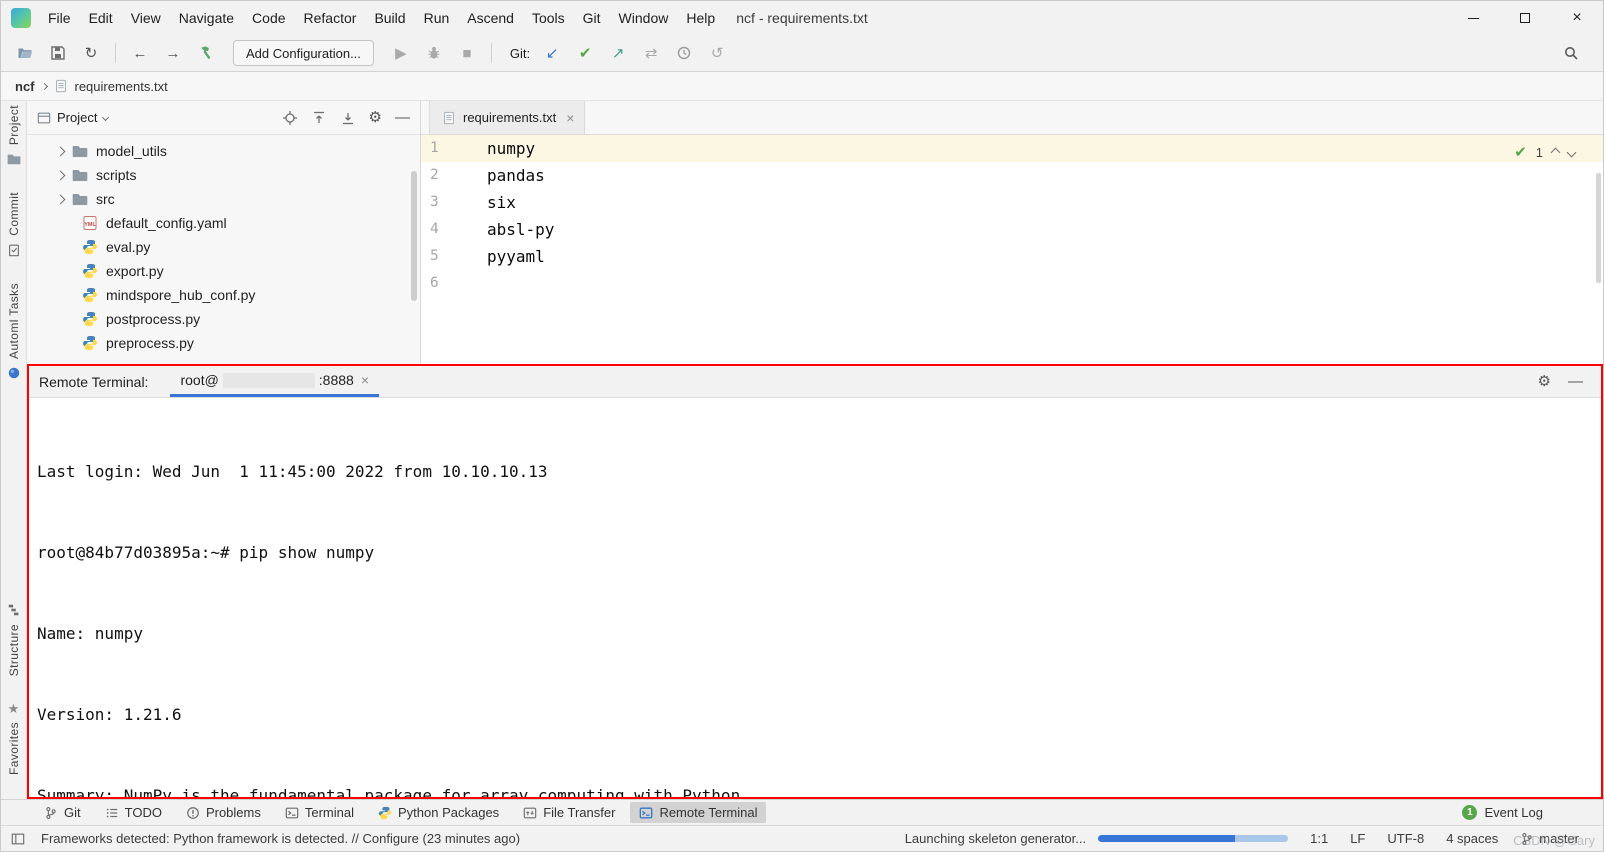 The image size is (1604, 852). What do you see at coordinates (18, 839) in the screenshot?
I see `tool-window-toggle-icon` at bounding box center [18, 839].